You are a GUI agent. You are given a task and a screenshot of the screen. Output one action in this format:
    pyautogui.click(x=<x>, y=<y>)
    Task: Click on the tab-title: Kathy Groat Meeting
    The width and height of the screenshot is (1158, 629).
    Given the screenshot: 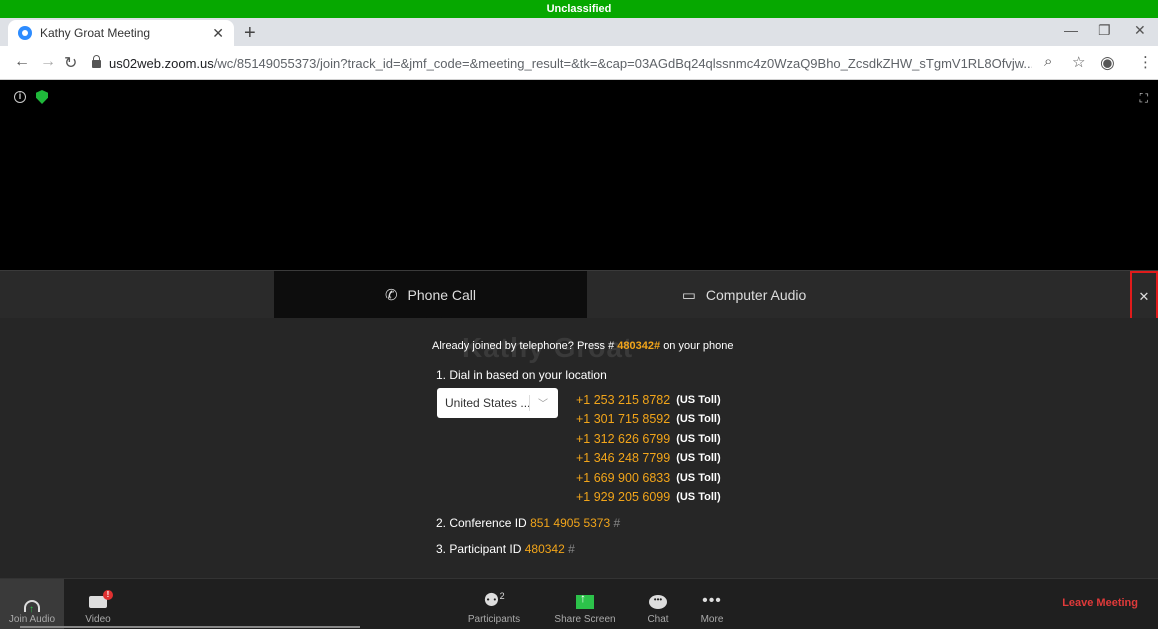 What is the action you would take?
    pyautogui.click(x=95, y=33)
    